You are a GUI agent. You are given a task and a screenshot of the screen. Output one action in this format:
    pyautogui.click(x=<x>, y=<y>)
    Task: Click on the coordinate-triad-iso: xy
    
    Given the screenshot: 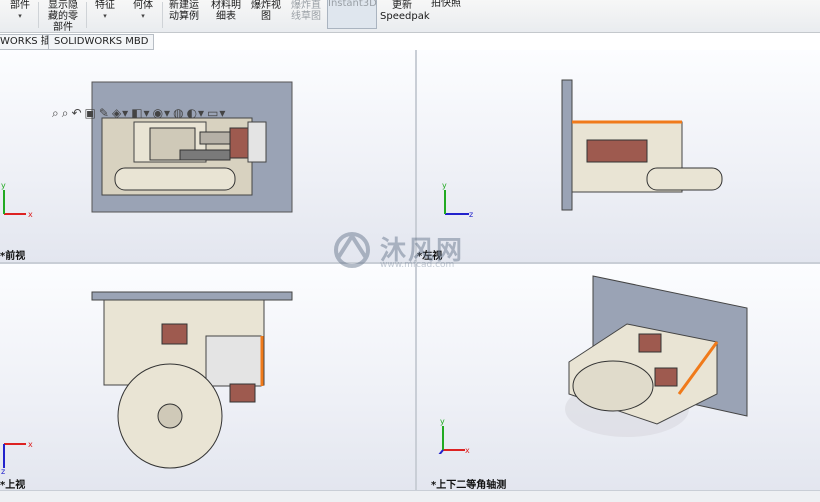 What is the action you would take?
    pyautogui.click(x=454, y=435)
    